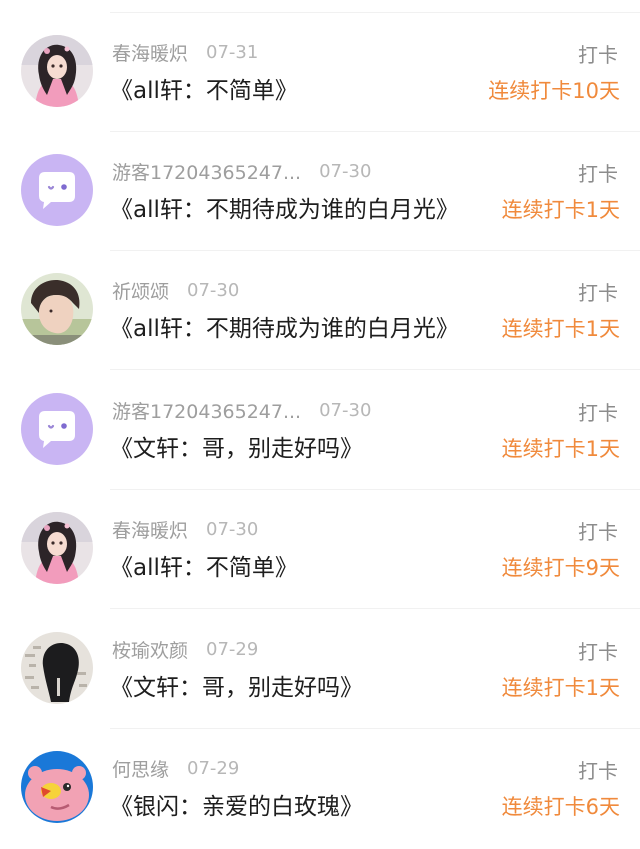  I want to click on pink-monster-avatar, so click(57, 787).